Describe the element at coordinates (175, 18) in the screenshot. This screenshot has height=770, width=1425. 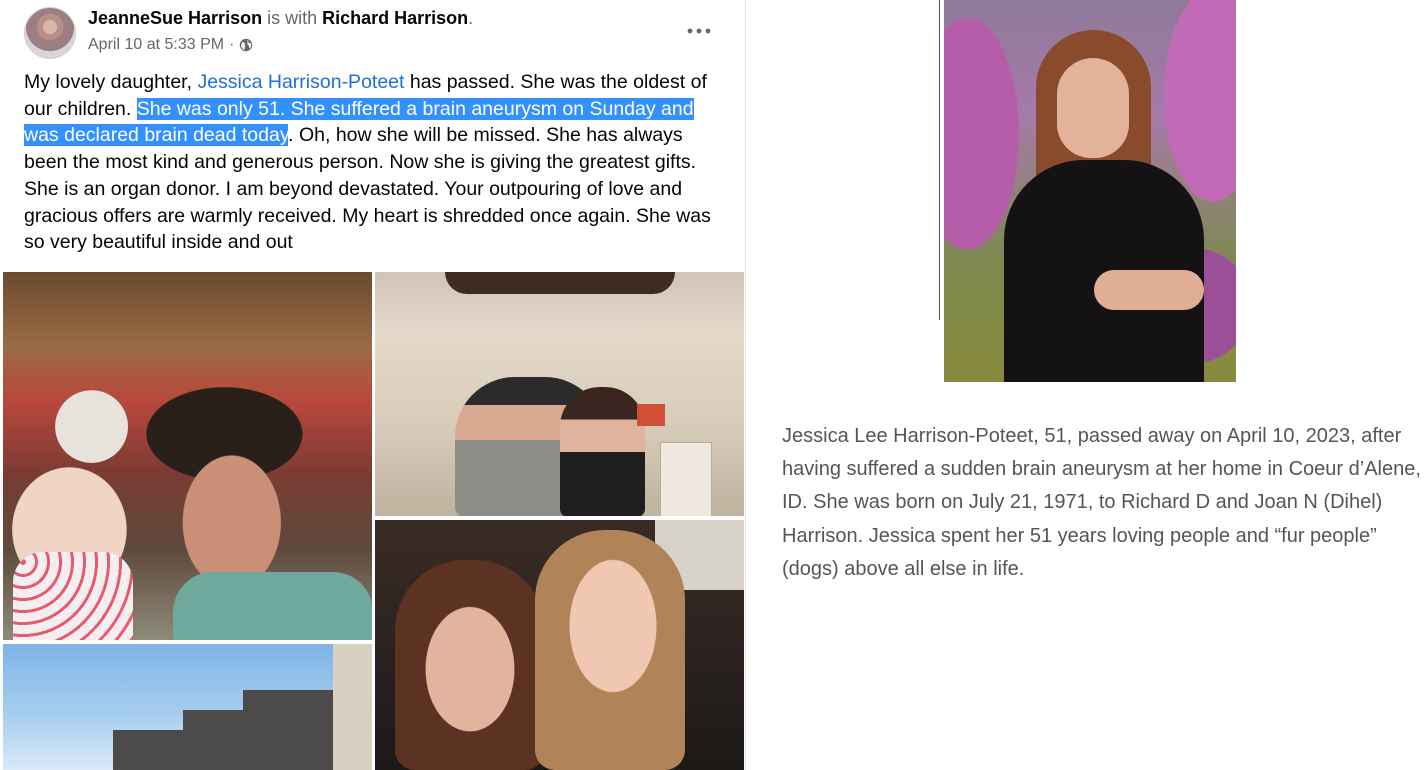
I see `author-name: JeanneSue Harrison` at that location.